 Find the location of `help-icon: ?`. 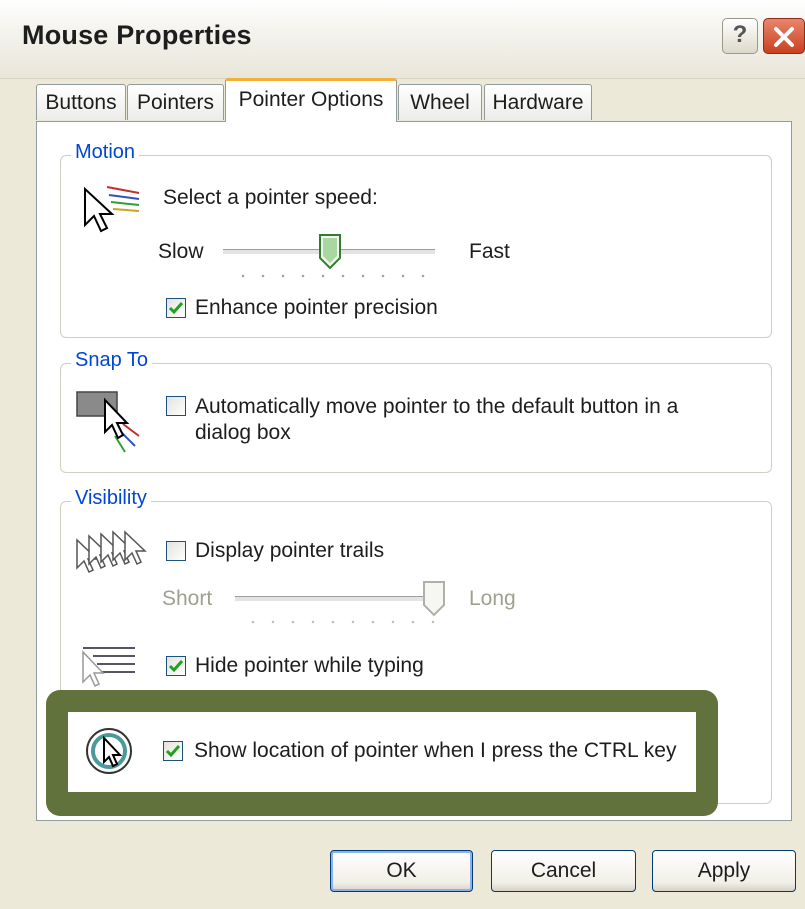

help-icon: ? is located at coordinates (740, 34).